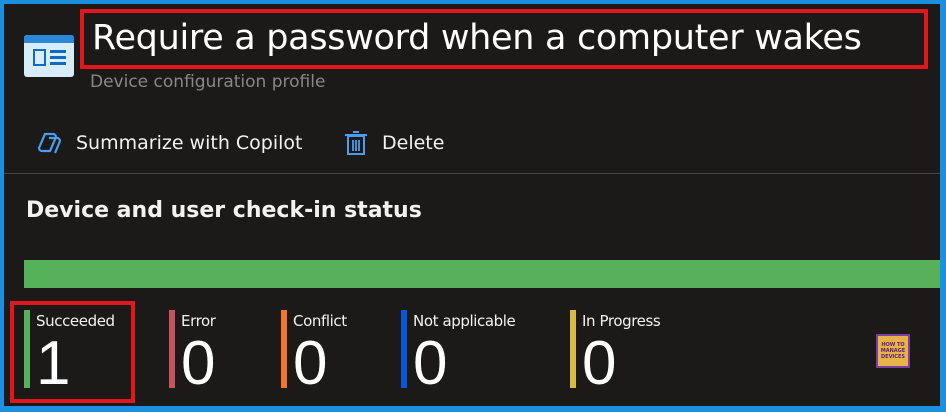  Describe the element at coordinates (198, 321) in the screenshot. I see `stat-label: Error` at that location.